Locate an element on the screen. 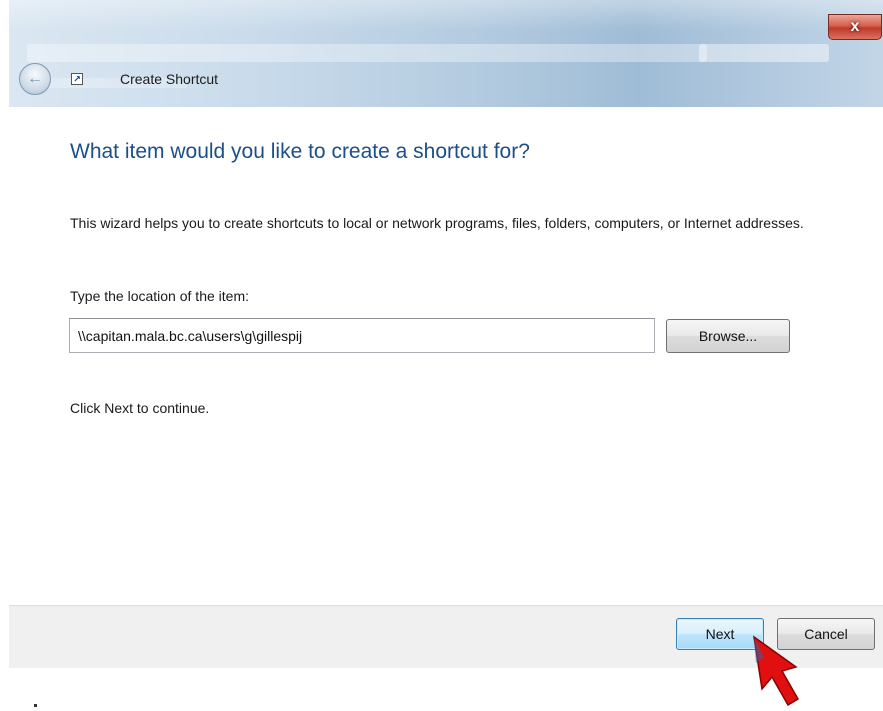  background-search-box is located at coordinates (764, 53).